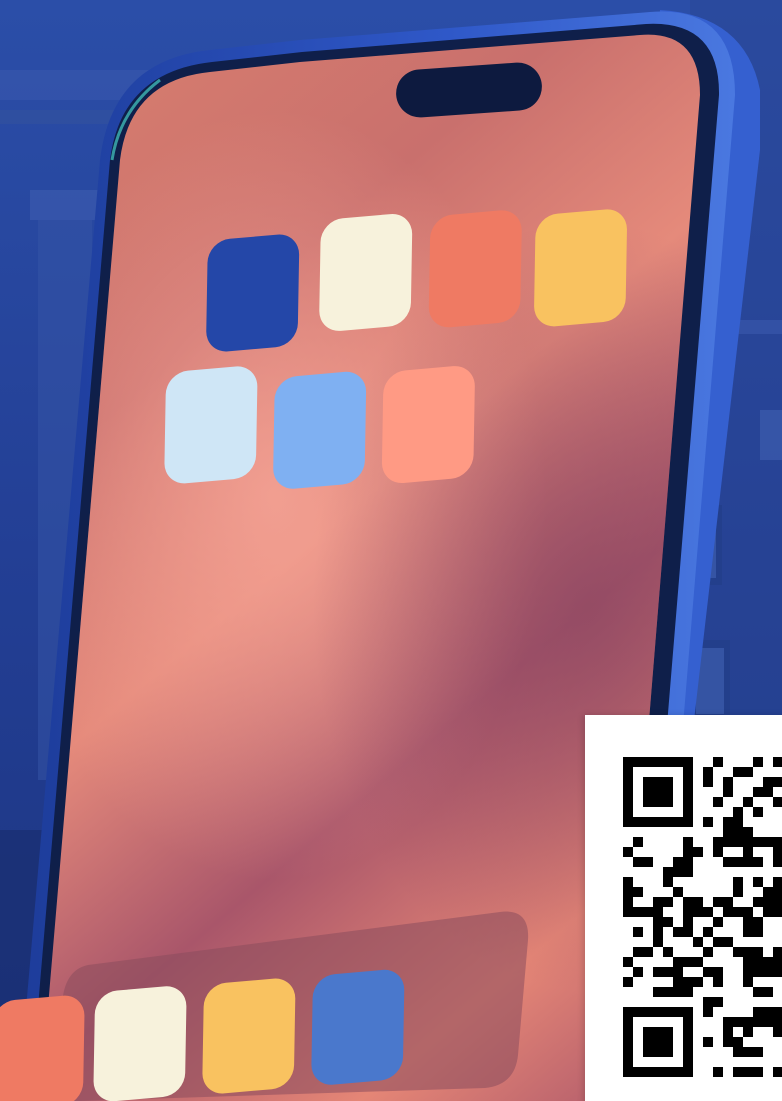  Describe the element at coordinates (42, 1047) in the screenshot. I see `dock-icon-coral` at that location.